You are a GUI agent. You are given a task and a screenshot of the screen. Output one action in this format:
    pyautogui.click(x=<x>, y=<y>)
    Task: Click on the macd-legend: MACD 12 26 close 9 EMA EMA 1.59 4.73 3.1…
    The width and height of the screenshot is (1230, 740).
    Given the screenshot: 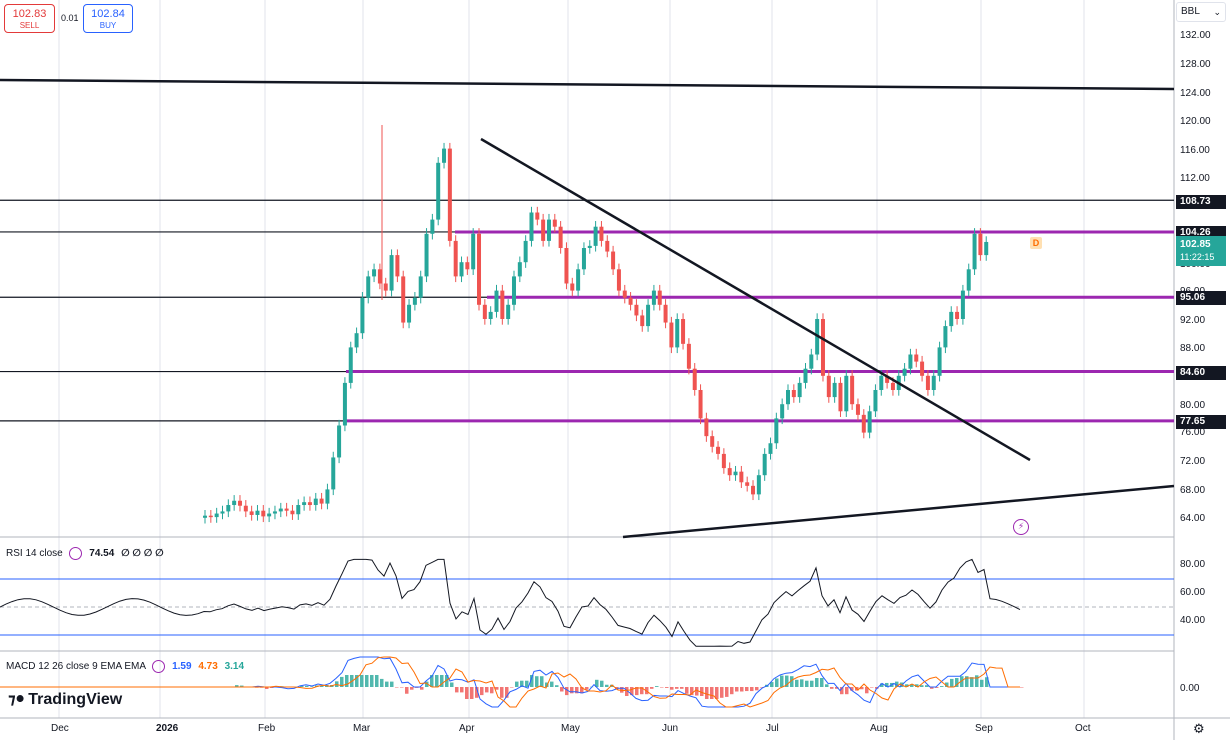 What is the action you would take?
    pyautogui.click(x=125, y=666)
    